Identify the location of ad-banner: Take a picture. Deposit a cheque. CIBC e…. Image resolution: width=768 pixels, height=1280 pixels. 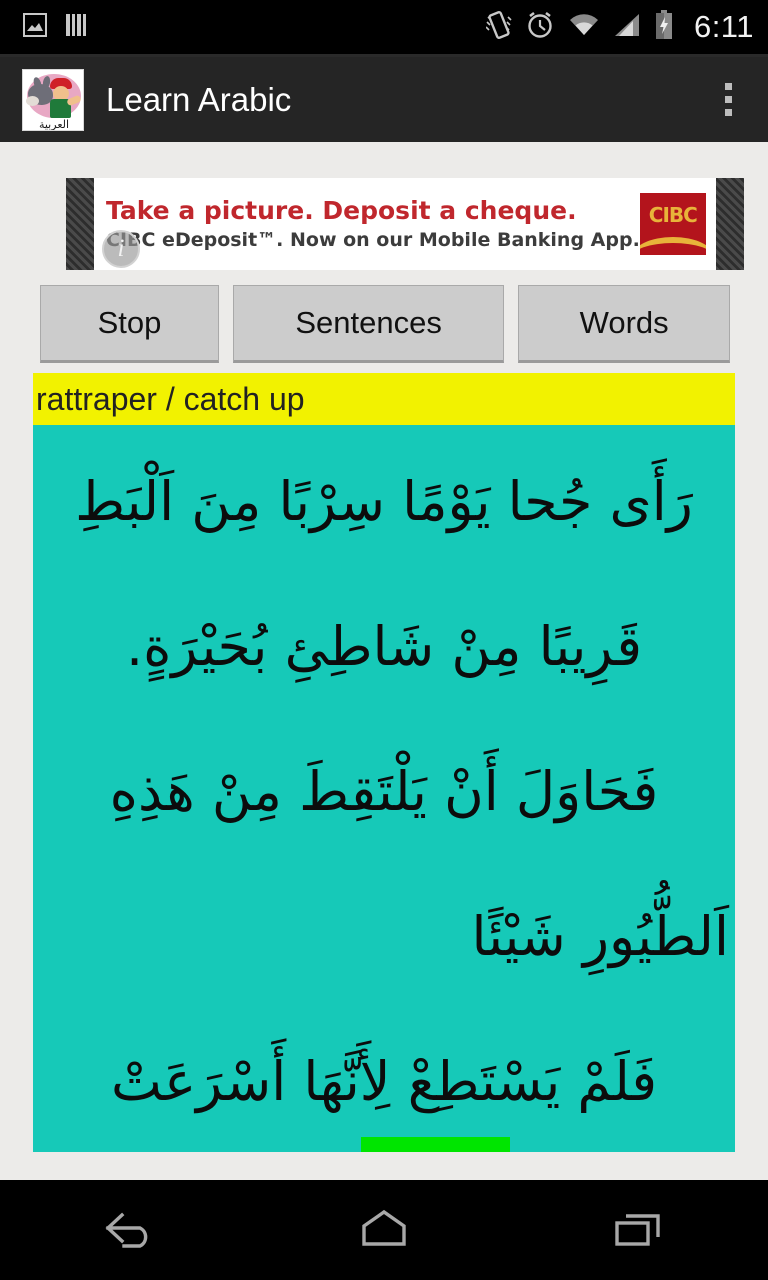
(405, 224).